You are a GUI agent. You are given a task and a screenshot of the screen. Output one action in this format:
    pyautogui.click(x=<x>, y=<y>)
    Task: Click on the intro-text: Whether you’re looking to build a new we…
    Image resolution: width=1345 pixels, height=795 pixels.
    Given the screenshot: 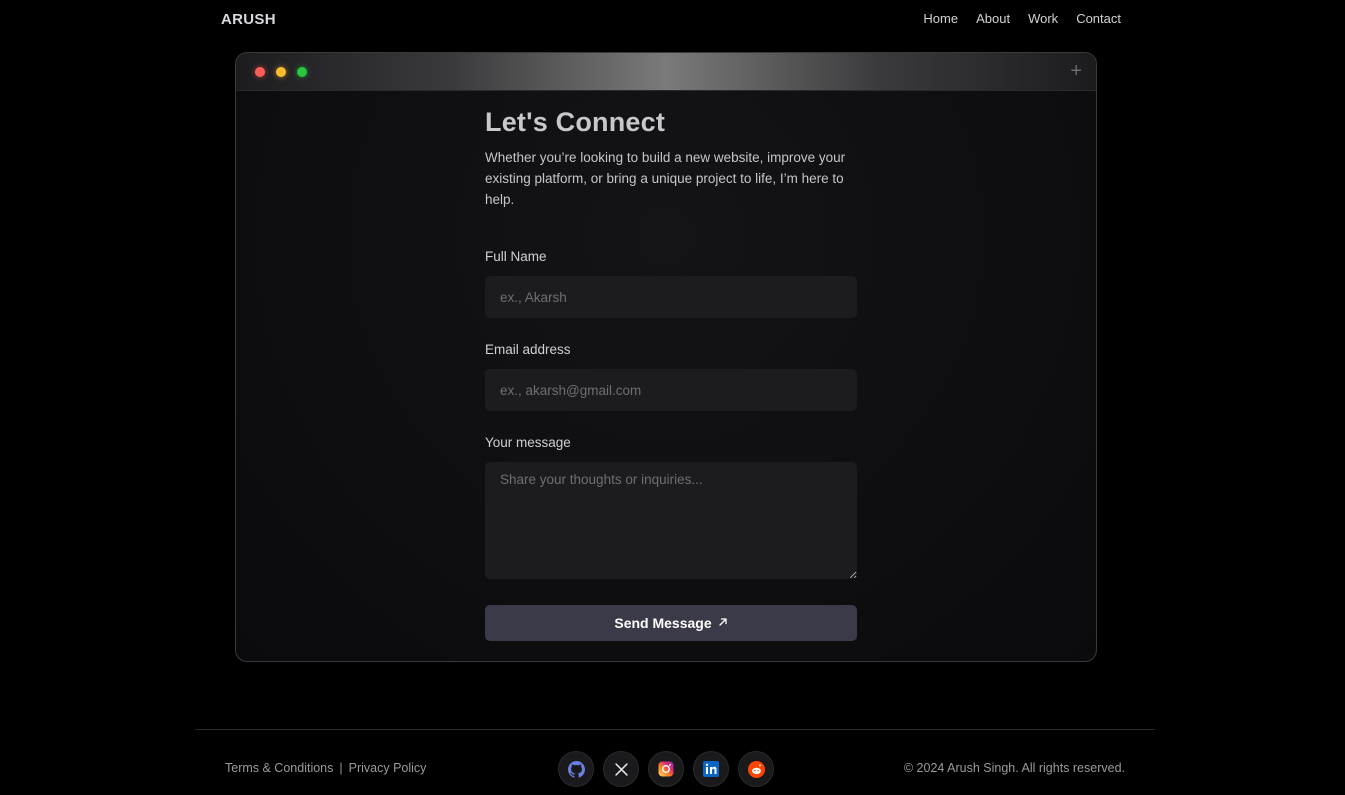 What is the action you would take?
    pyautogui.click(x=665, y=178)
    